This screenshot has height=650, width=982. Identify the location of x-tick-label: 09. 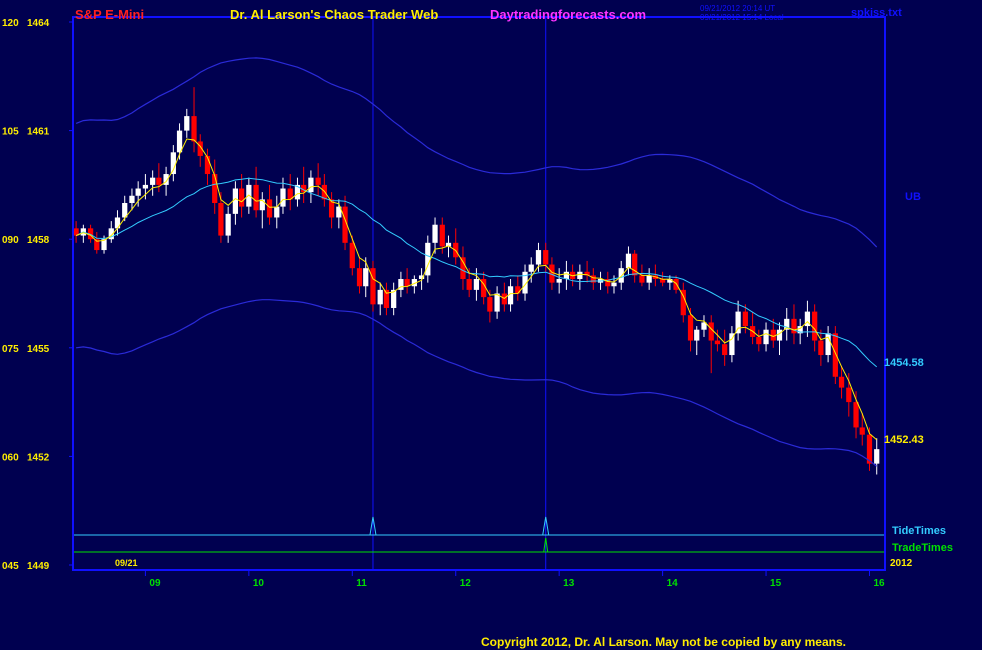
(155, 583).